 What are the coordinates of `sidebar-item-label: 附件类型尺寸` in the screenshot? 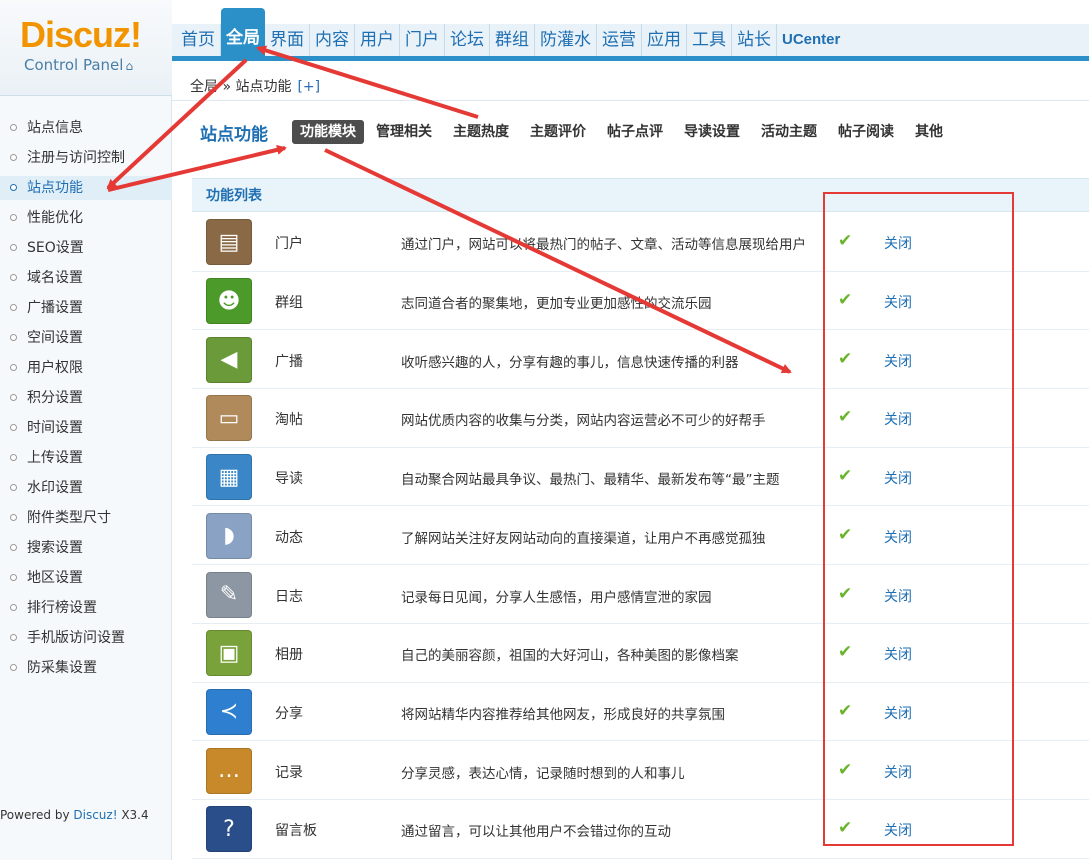 It's located at (69, 518).